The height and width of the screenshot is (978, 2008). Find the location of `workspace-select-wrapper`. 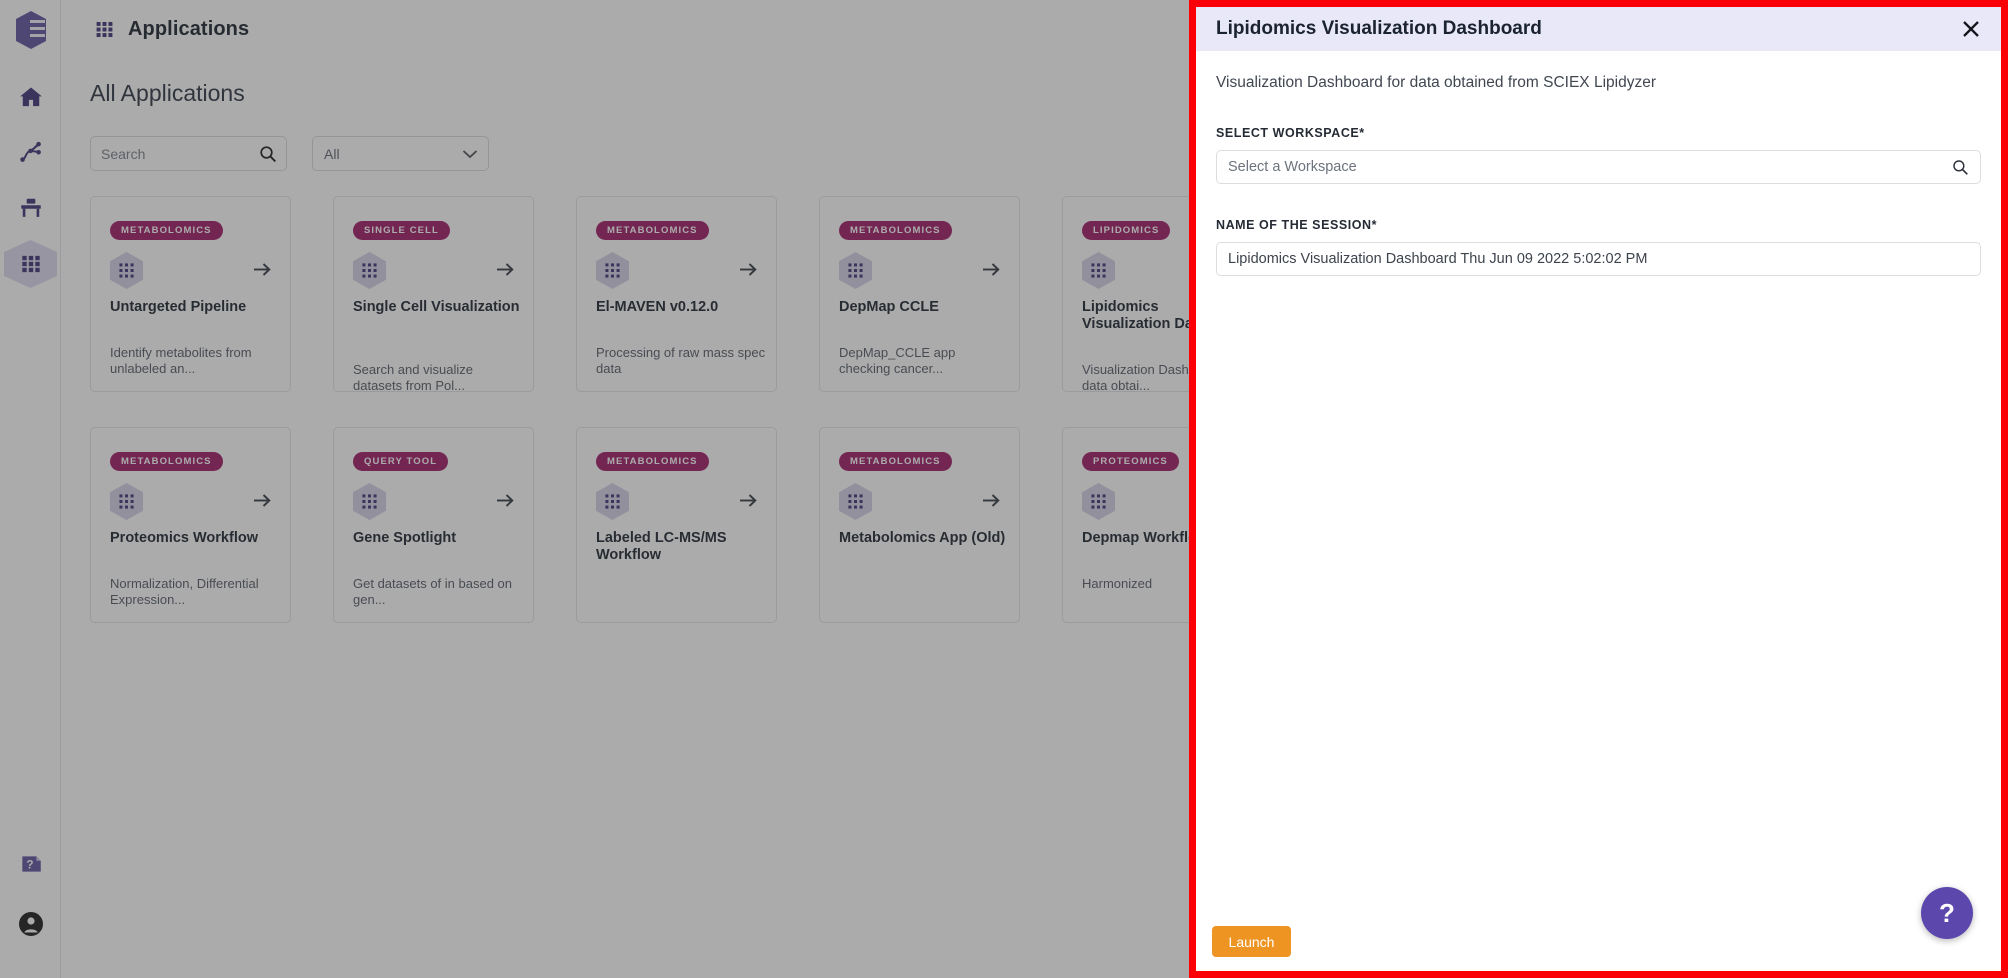

workspace-select-wrapper is located at coordinates (1598, 167).